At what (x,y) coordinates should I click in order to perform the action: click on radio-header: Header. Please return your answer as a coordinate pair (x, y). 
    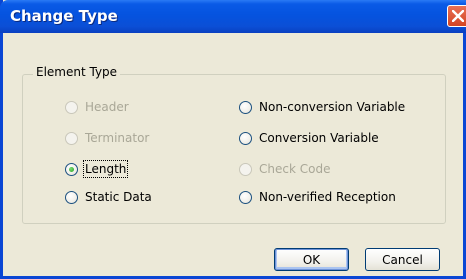
    Looking at the image, I should click on (97, 107).